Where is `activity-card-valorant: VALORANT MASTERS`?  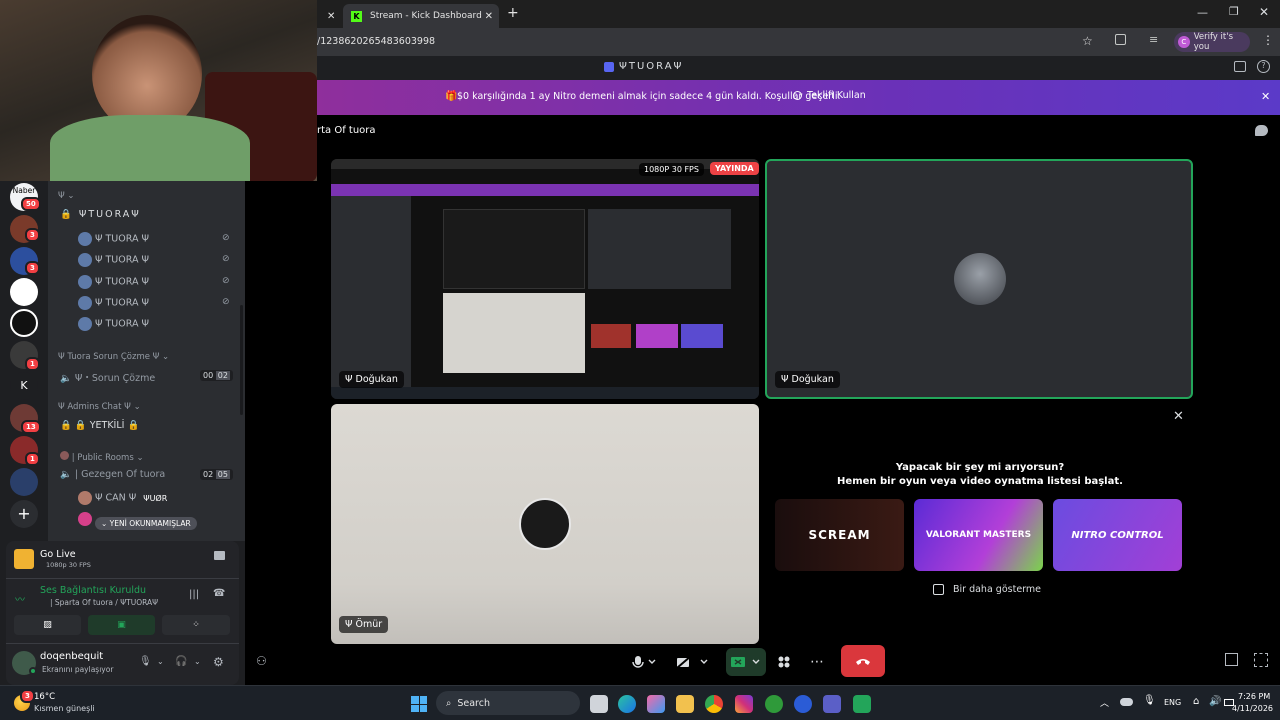 activity-card-valorant: VALORANT MASTERS is located at coordinates (978, 535).